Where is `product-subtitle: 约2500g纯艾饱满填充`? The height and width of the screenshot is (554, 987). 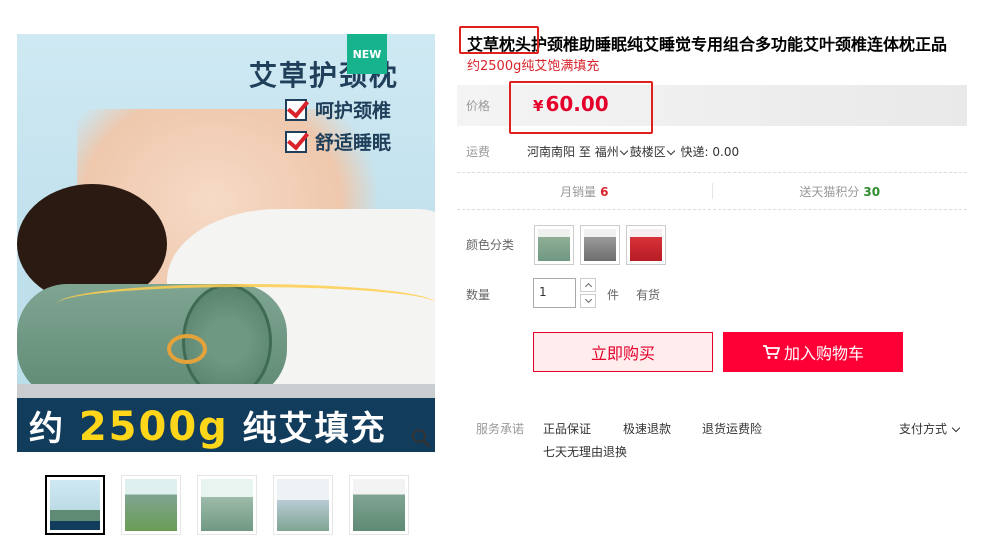 product-subtitle: 约2500g纯艾饱满填充 is located at coordinates (533, 66).